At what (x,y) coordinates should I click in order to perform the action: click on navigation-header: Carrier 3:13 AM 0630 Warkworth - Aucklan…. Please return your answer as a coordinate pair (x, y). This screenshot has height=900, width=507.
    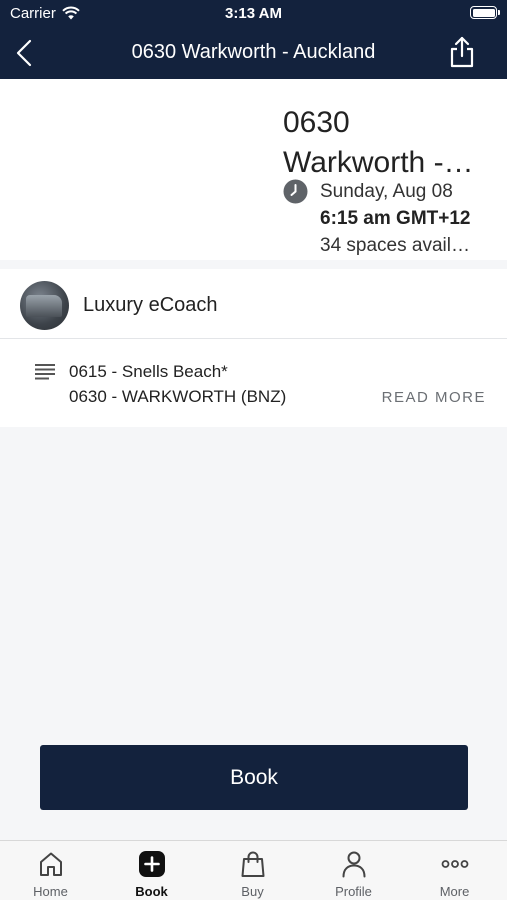
    Looking at the image, I should click on (253, 39).